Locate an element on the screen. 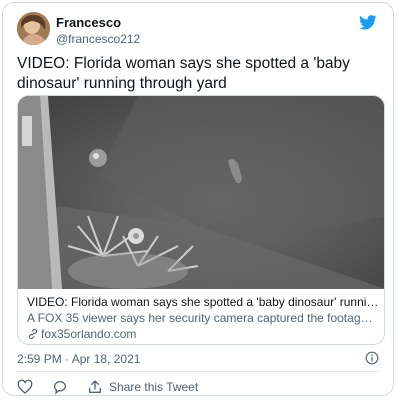 The height and width of the screenshot is (403, 400). divider is located at coordinates (198, 371).